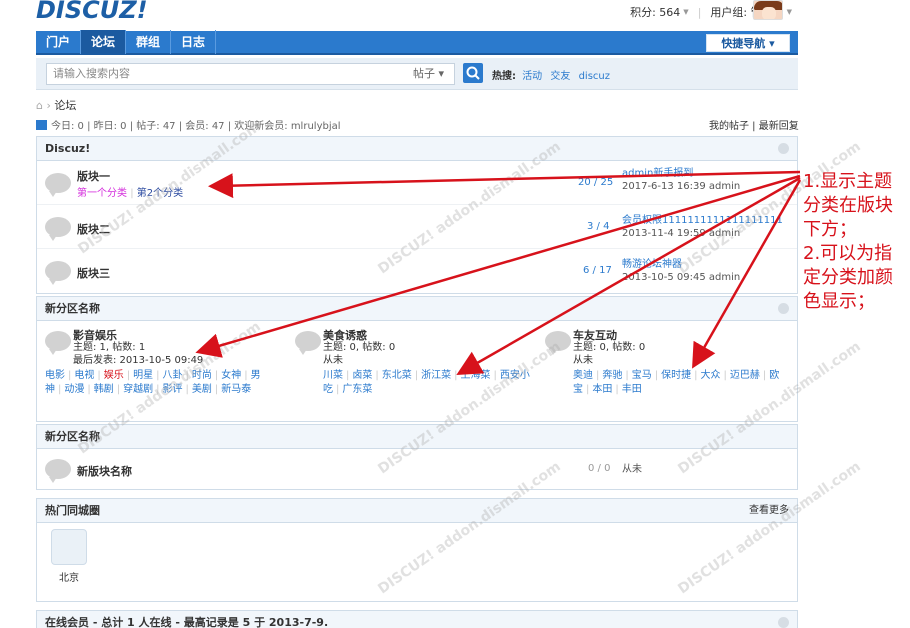 The height and width of the screenshot is (628, 910). What do you see at coordinates (67, 148) in the screenshot?
I see `group-title: Discuz!` at bounding box center [67, 148].